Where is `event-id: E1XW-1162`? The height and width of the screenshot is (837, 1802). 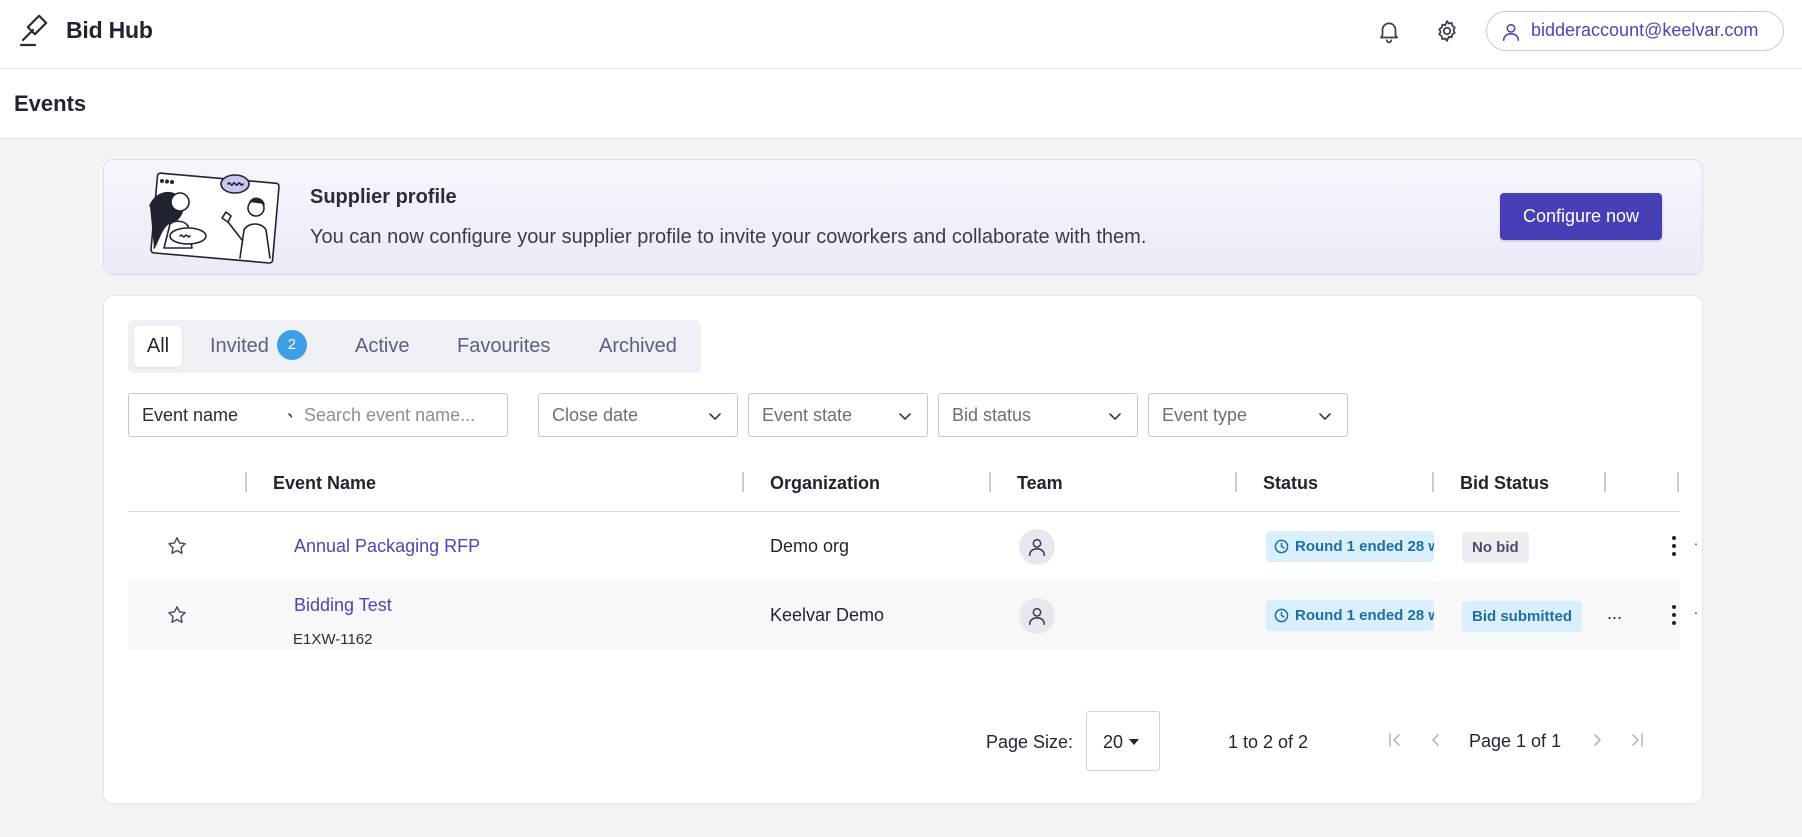 event-id: E1XW-1162 is located at coordinates (333, 639).